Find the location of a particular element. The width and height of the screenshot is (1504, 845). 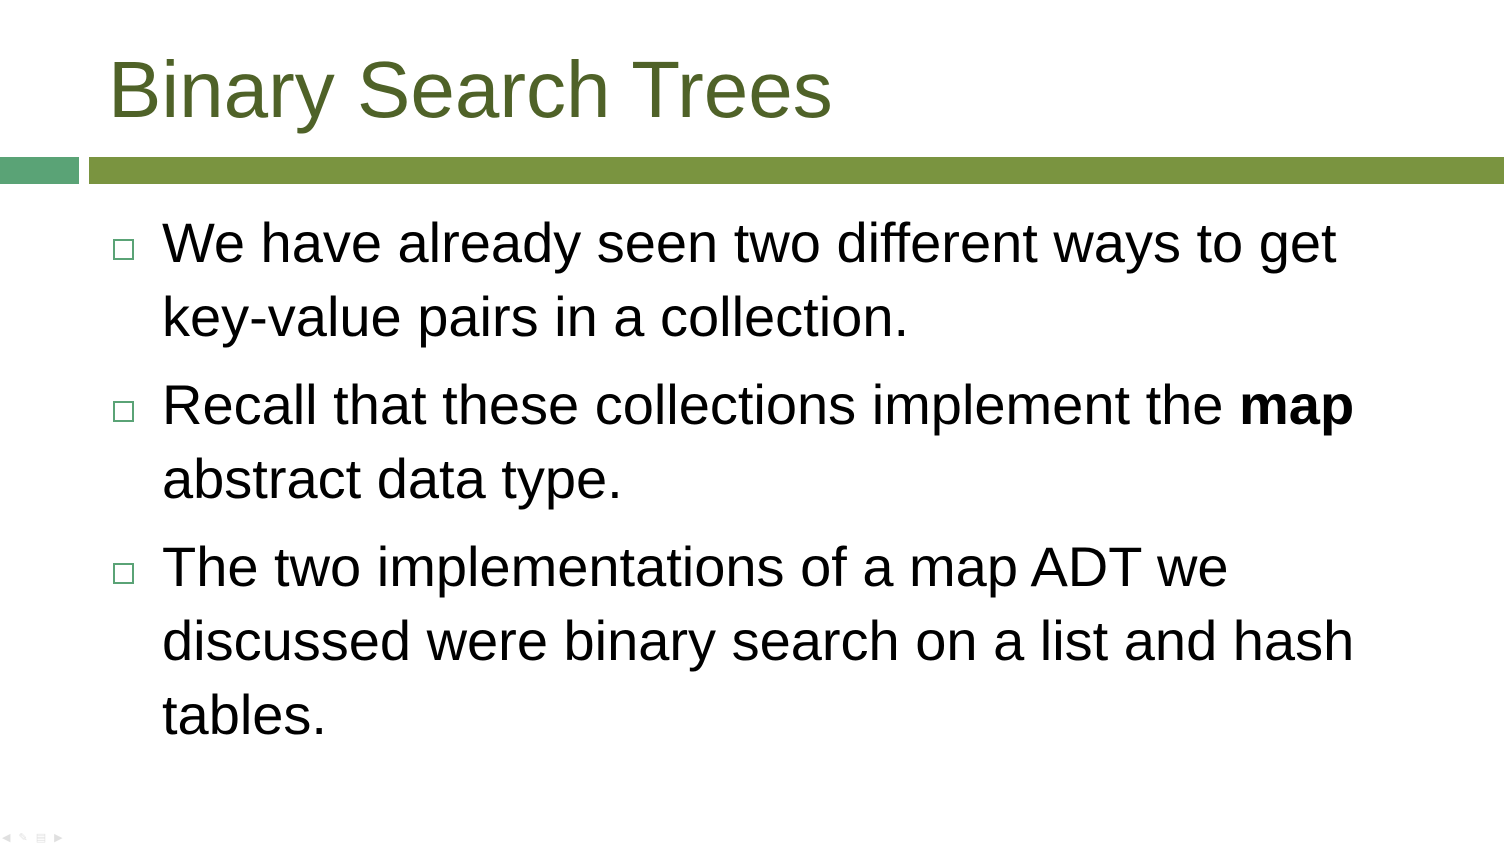

bullet-text-after: abstract data type. is located at coordinates (392, 478).